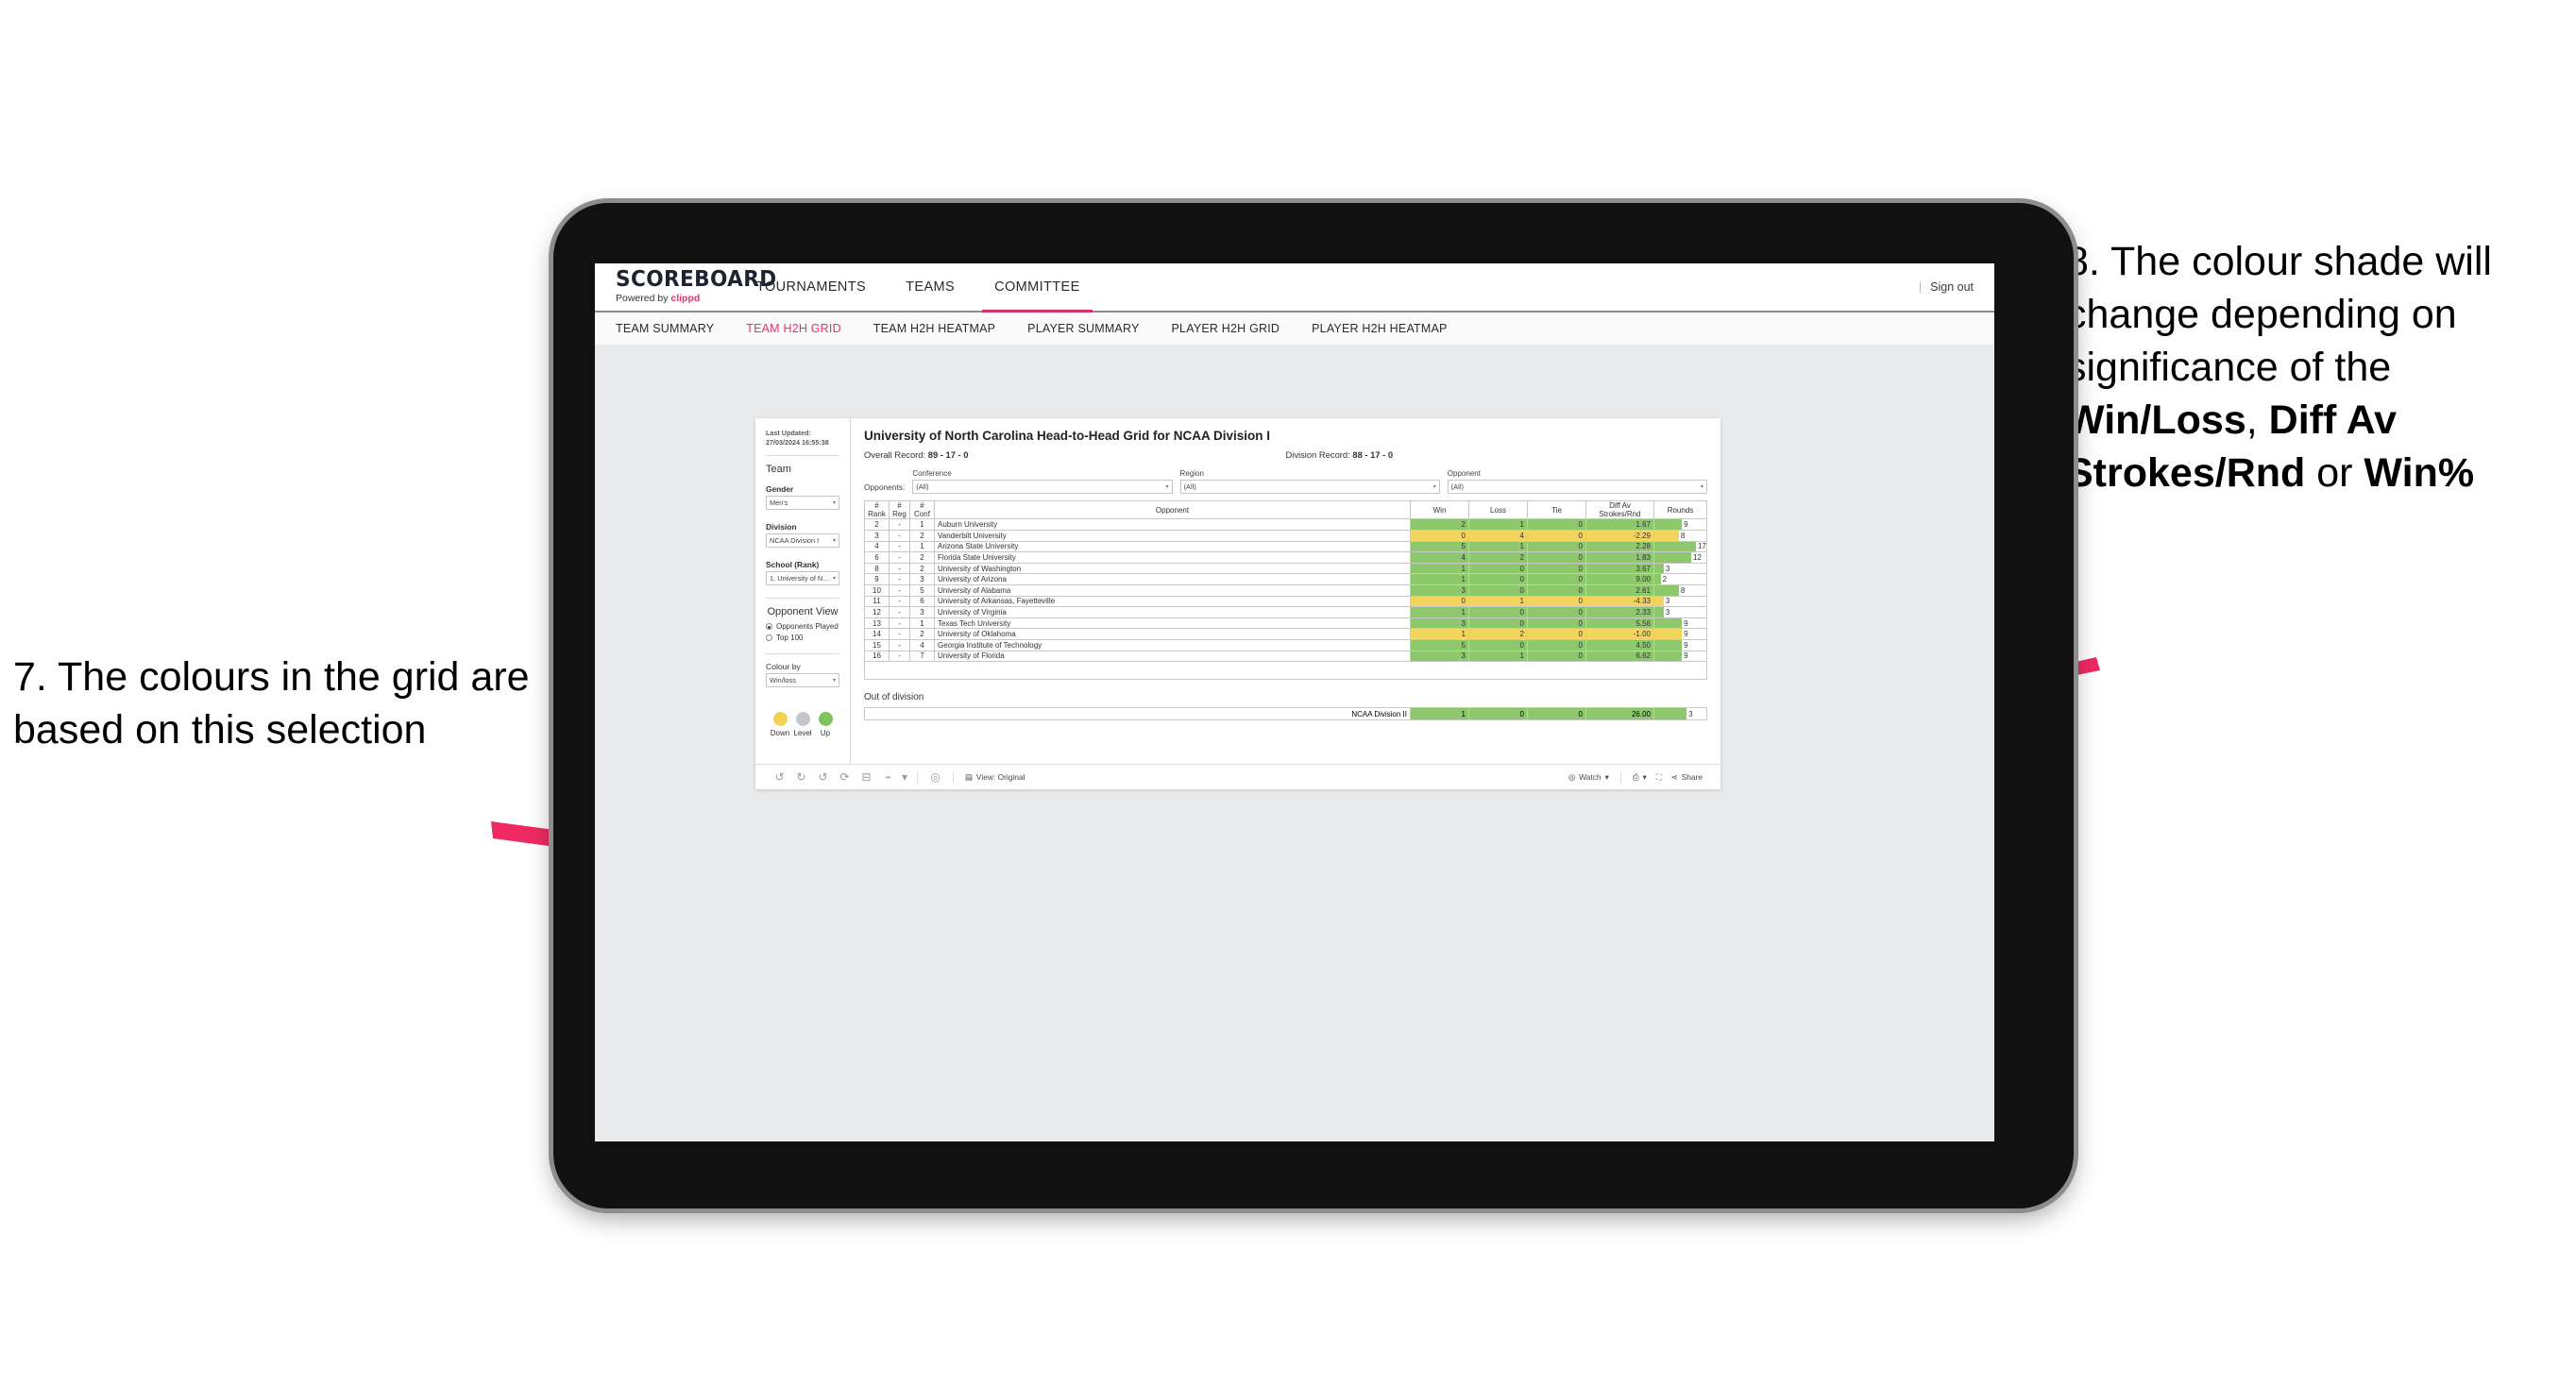 The height and width of the screenshot is (1386, 2576). I want to click on subnav-team-summary: TEAM SUMMARY, so click(665, 328).